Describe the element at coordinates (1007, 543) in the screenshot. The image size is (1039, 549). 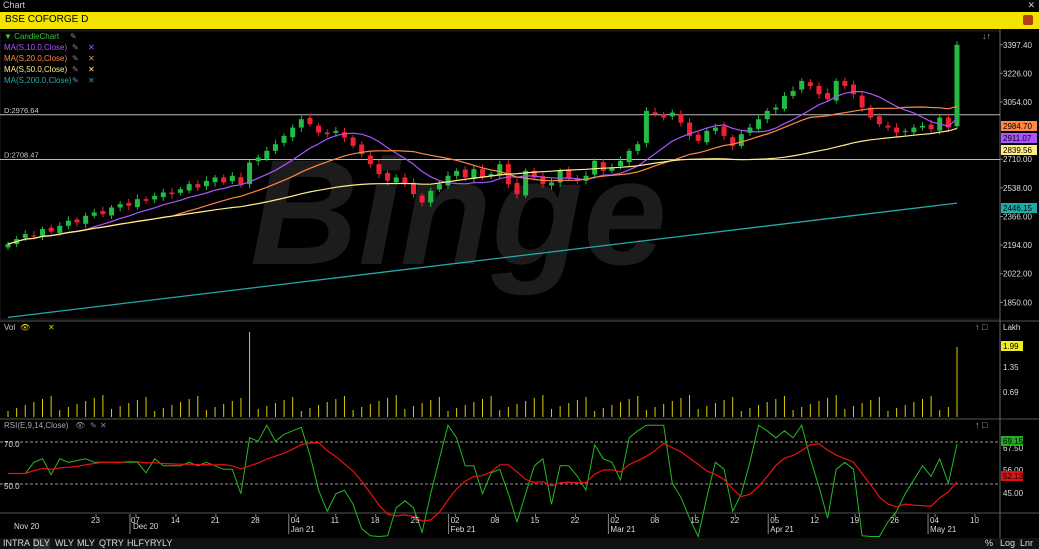
I see `scale-log: Log` at that location.